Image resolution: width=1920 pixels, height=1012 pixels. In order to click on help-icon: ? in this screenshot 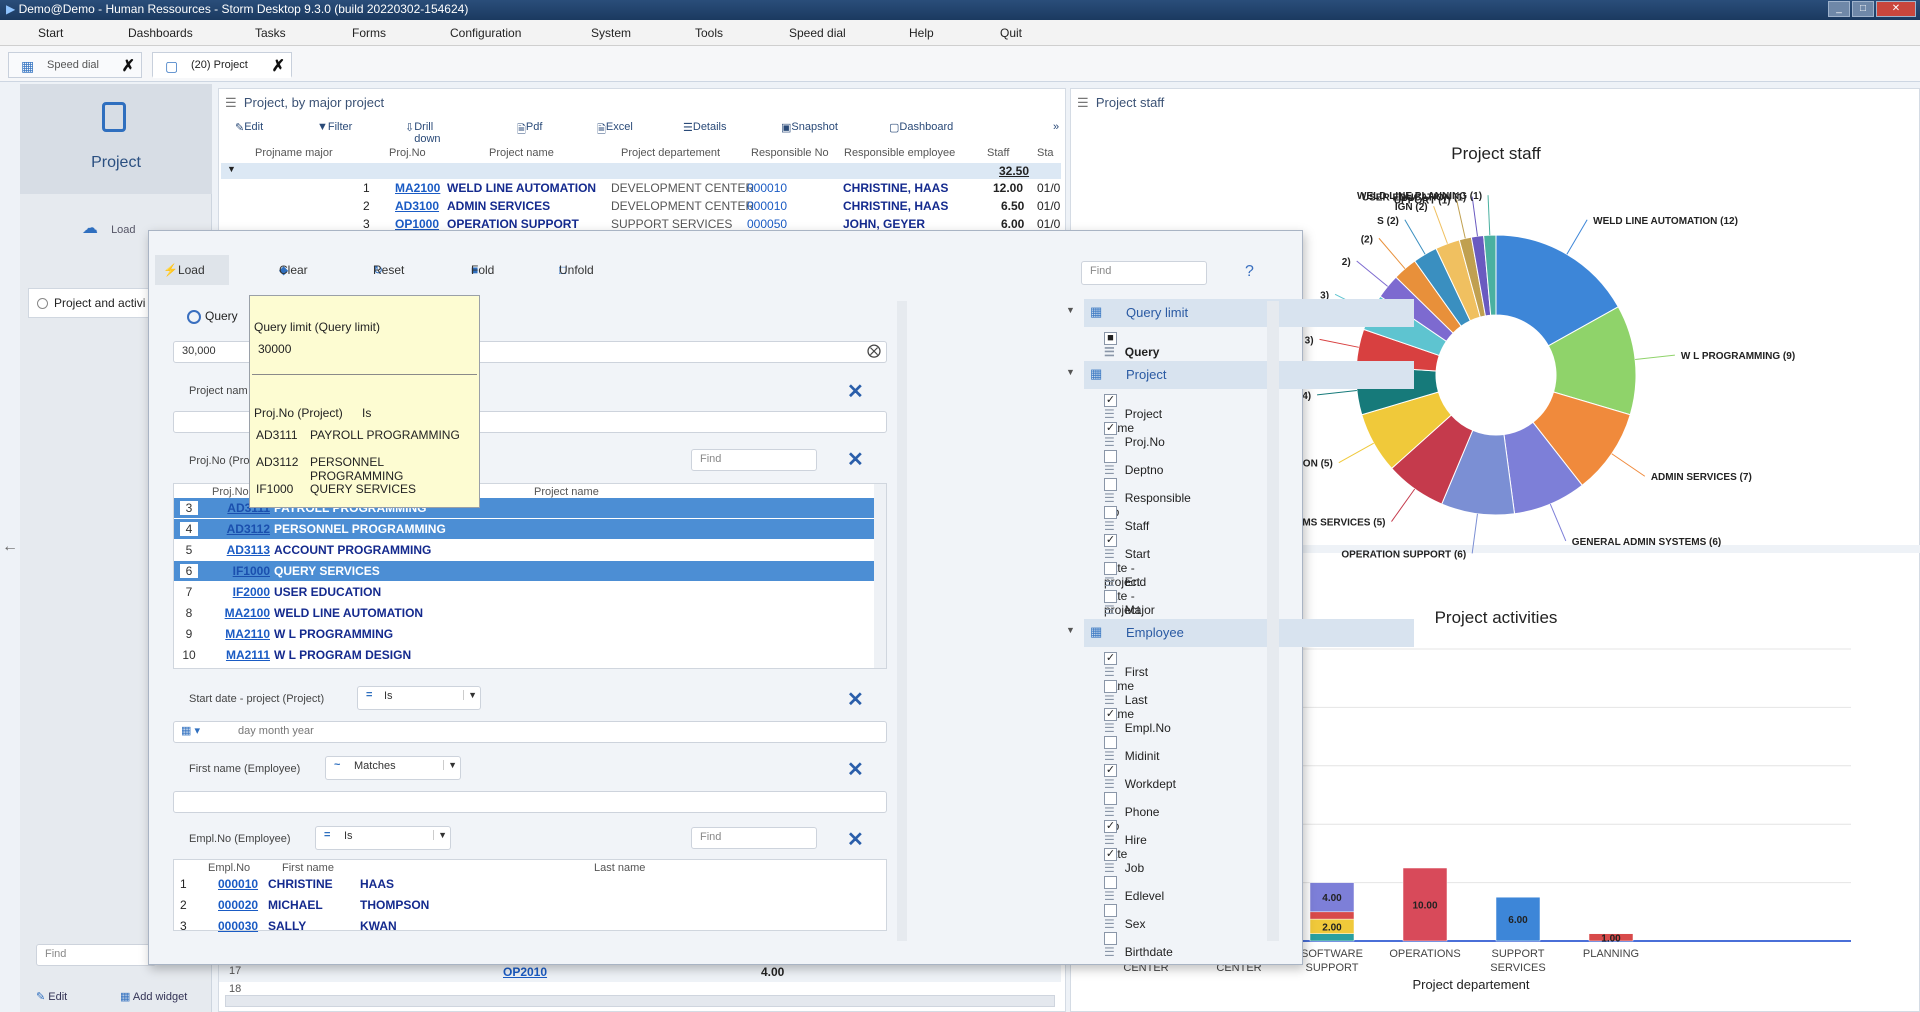, I will do `click(1249, 272)`.